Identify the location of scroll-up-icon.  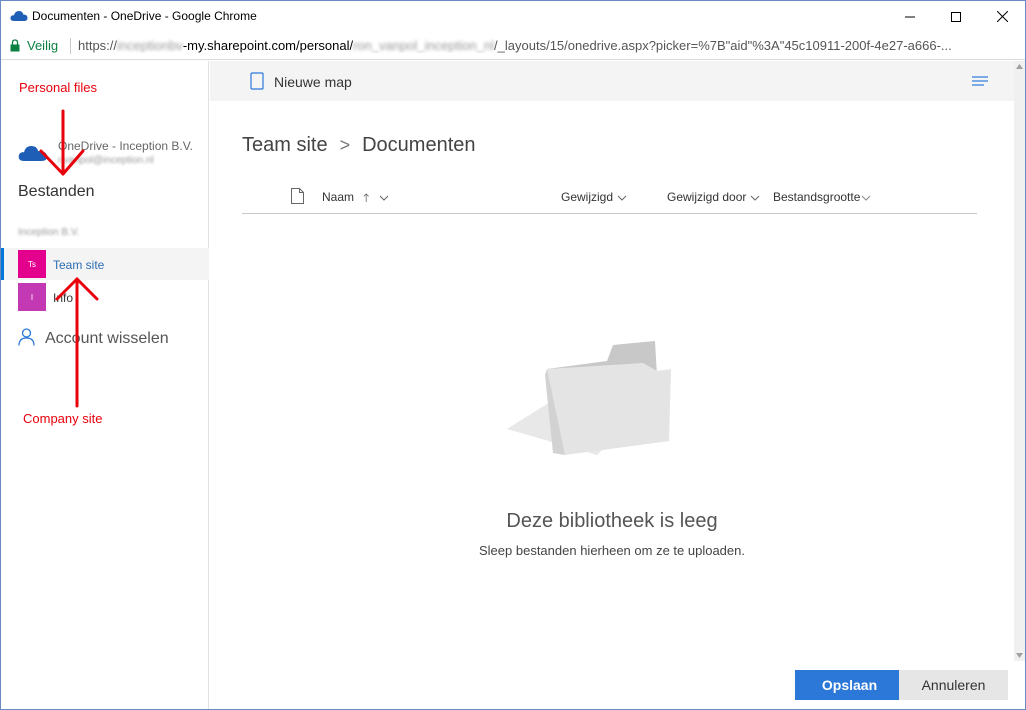
(1019, 66).